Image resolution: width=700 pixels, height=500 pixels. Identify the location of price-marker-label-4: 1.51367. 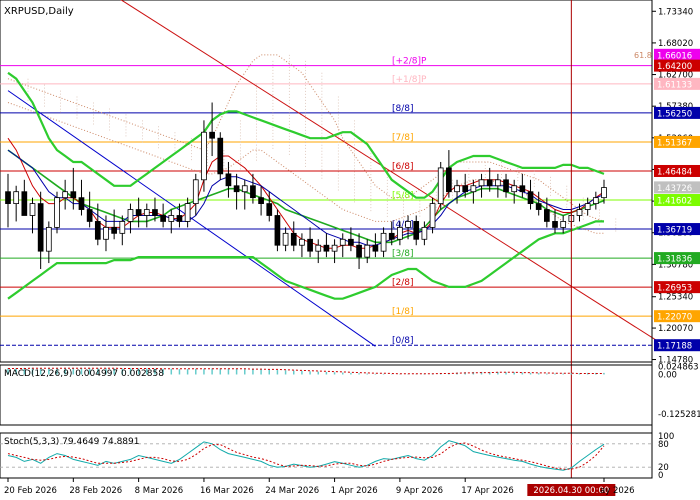
(674, 143).